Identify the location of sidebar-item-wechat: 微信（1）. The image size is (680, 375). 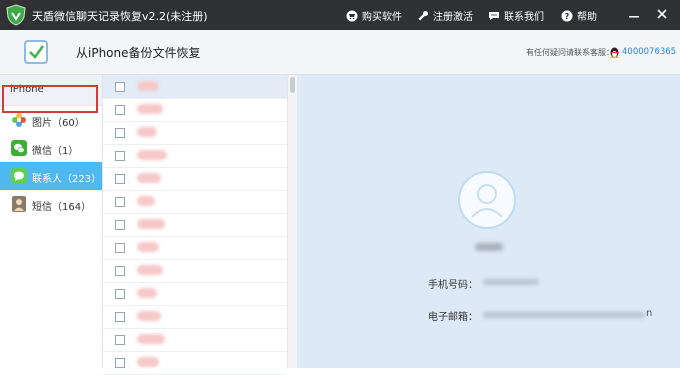
(51, 148).